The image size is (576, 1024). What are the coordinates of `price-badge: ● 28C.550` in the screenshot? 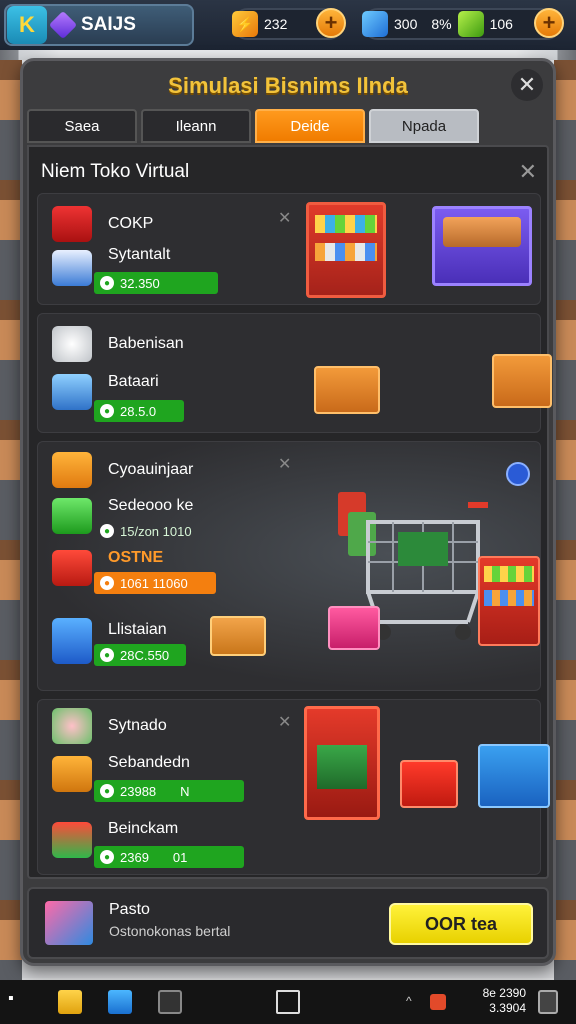 It's located at (140, 655).